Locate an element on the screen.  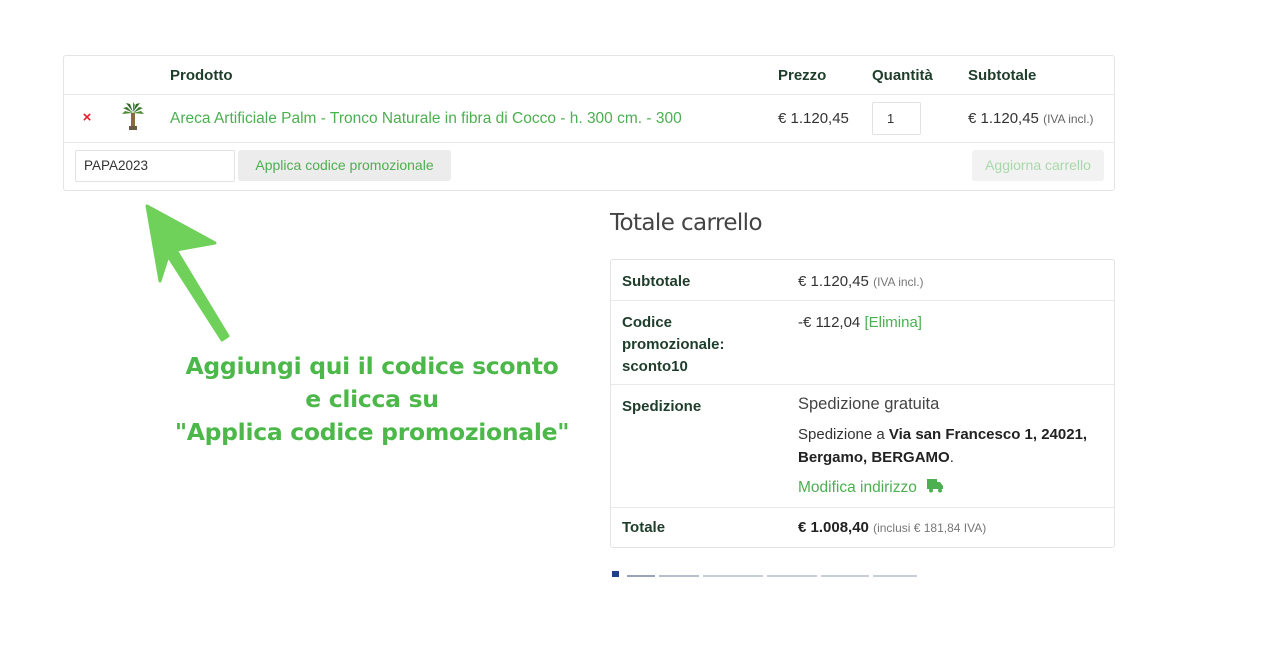
update-cart-button: Aggiorna carrello is located at coordinates (1038, 165).